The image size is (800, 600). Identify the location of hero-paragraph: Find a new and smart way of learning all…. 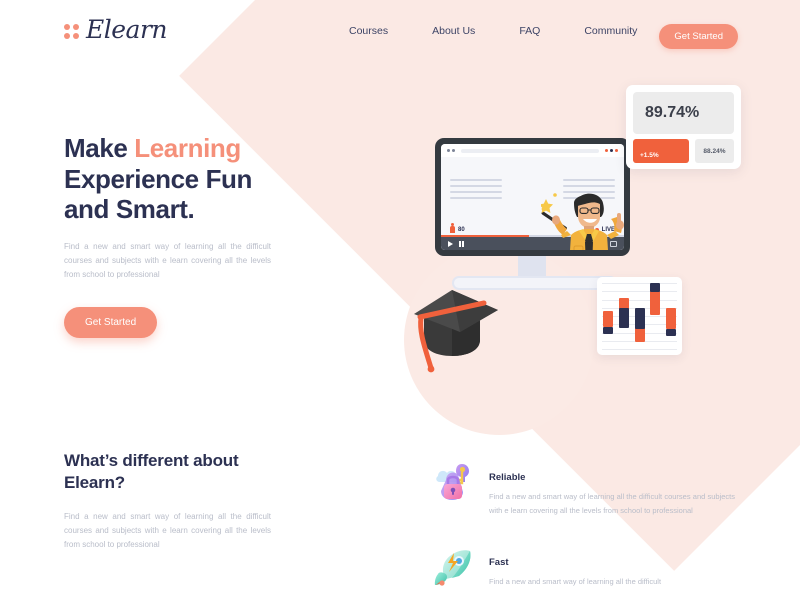
(167, 261).